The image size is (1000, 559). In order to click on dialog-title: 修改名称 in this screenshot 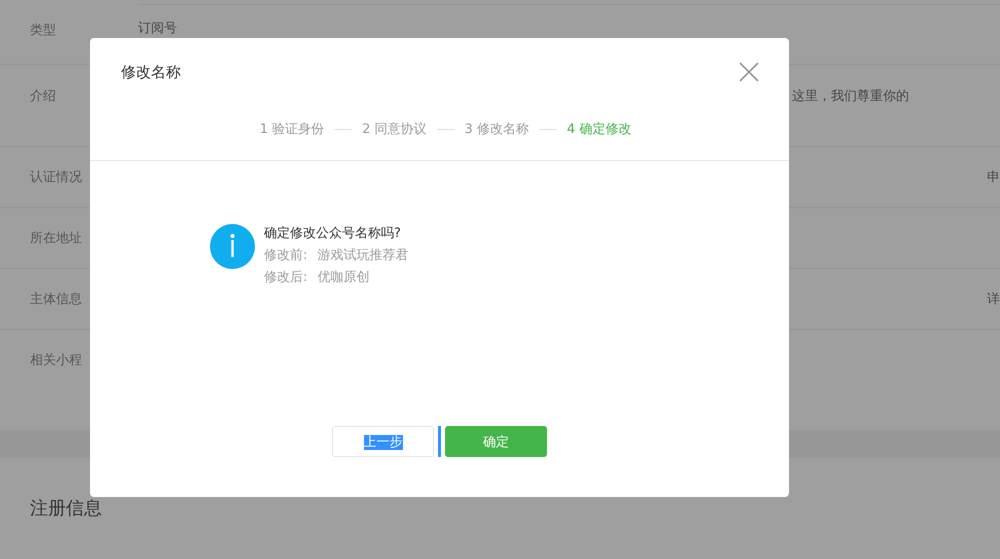, I will do `click(151, 72)`.